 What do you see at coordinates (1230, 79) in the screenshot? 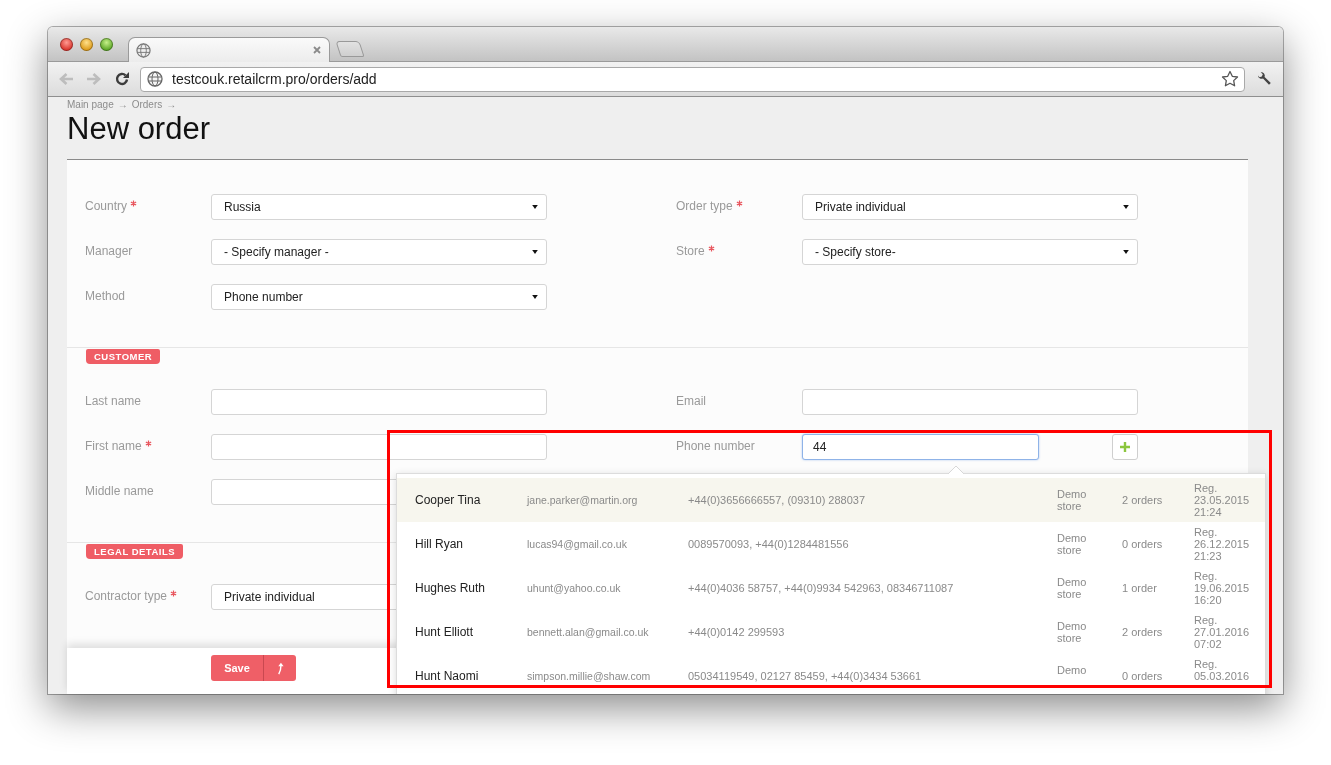
I see `star-icon` at bounding box center [1230, 79].